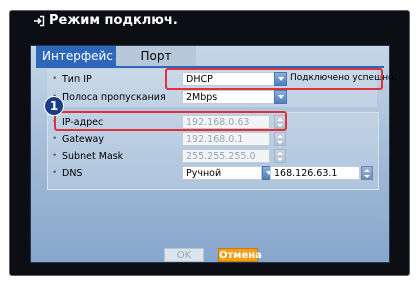  Describe the element at coordinates (156, 56) in the screenshot. I see `tab-port: Порт` at that location.